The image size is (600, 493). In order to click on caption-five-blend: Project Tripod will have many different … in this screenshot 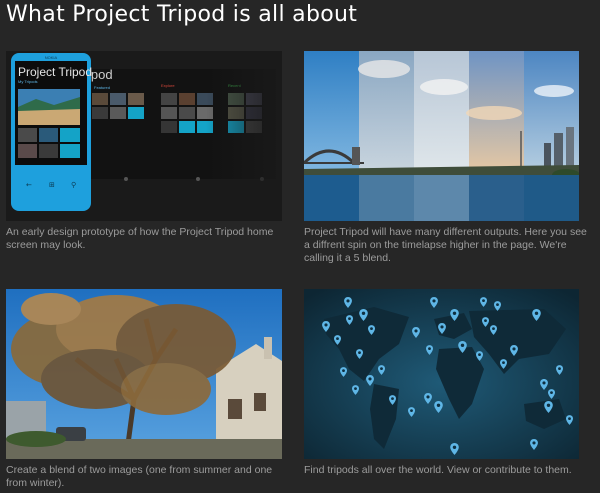, I will do `click(445, 245)`.